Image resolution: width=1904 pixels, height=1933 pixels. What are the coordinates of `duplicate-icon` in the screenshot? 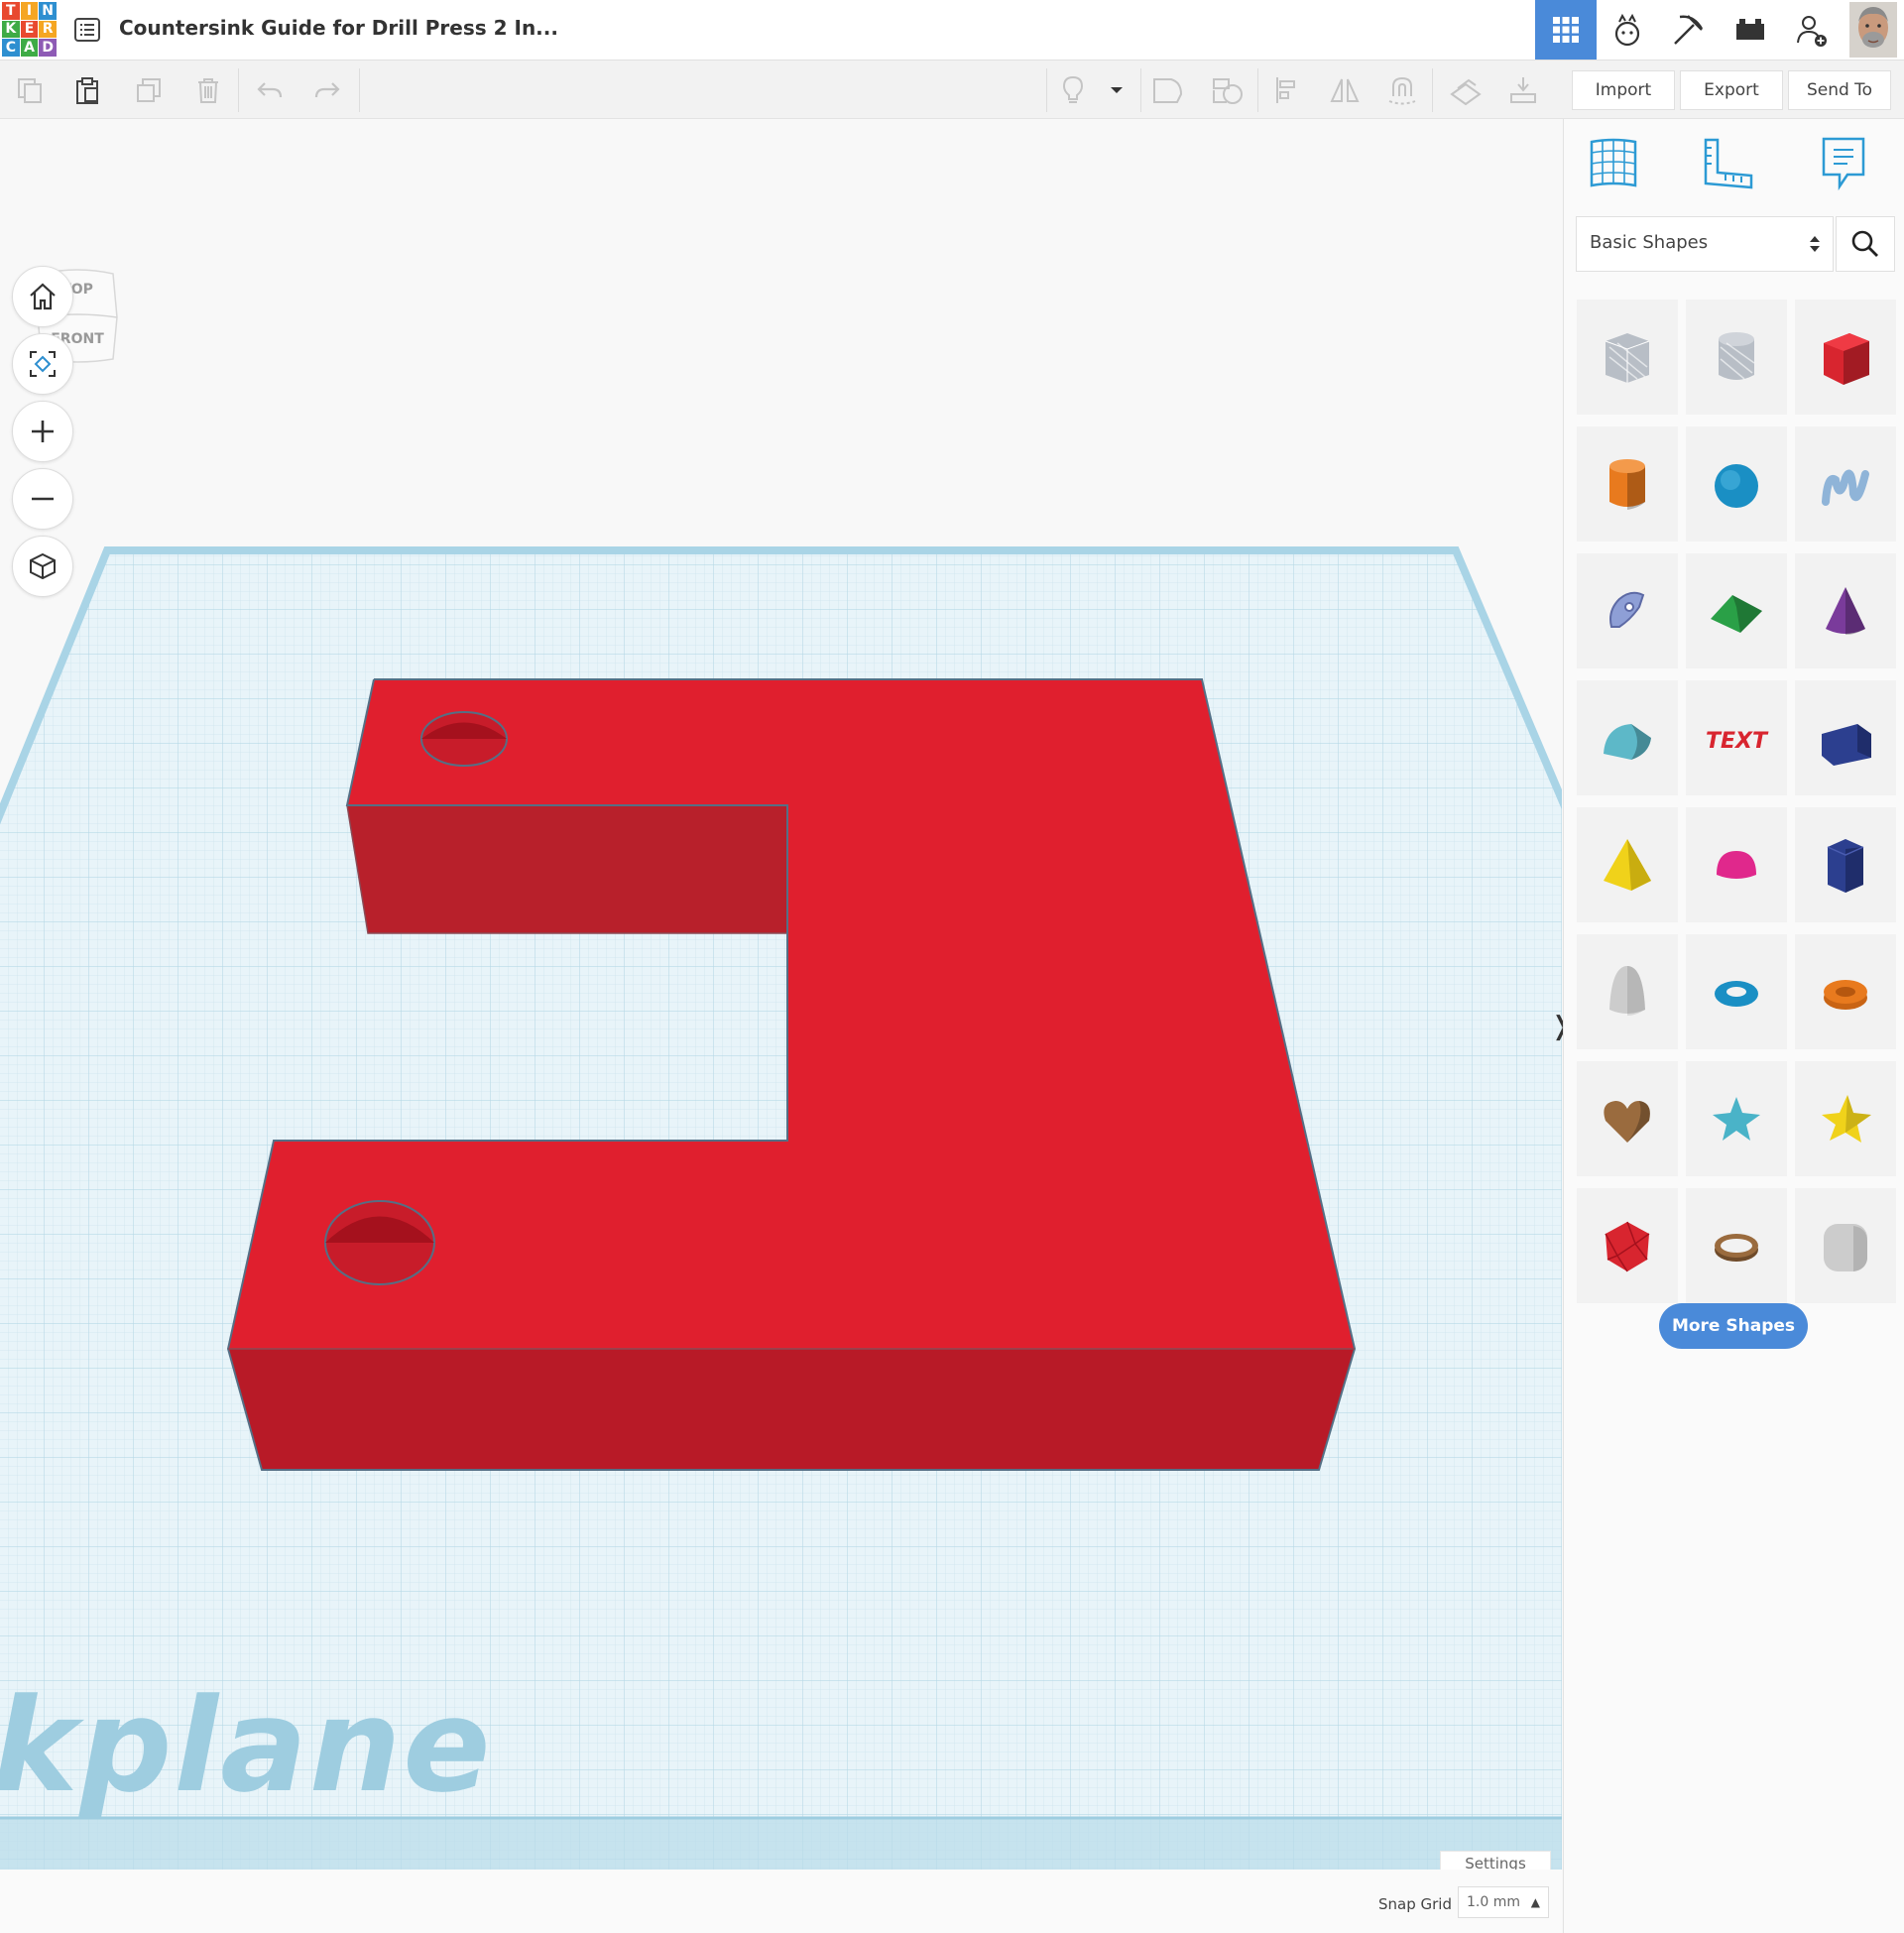 It's located at (149, 90).